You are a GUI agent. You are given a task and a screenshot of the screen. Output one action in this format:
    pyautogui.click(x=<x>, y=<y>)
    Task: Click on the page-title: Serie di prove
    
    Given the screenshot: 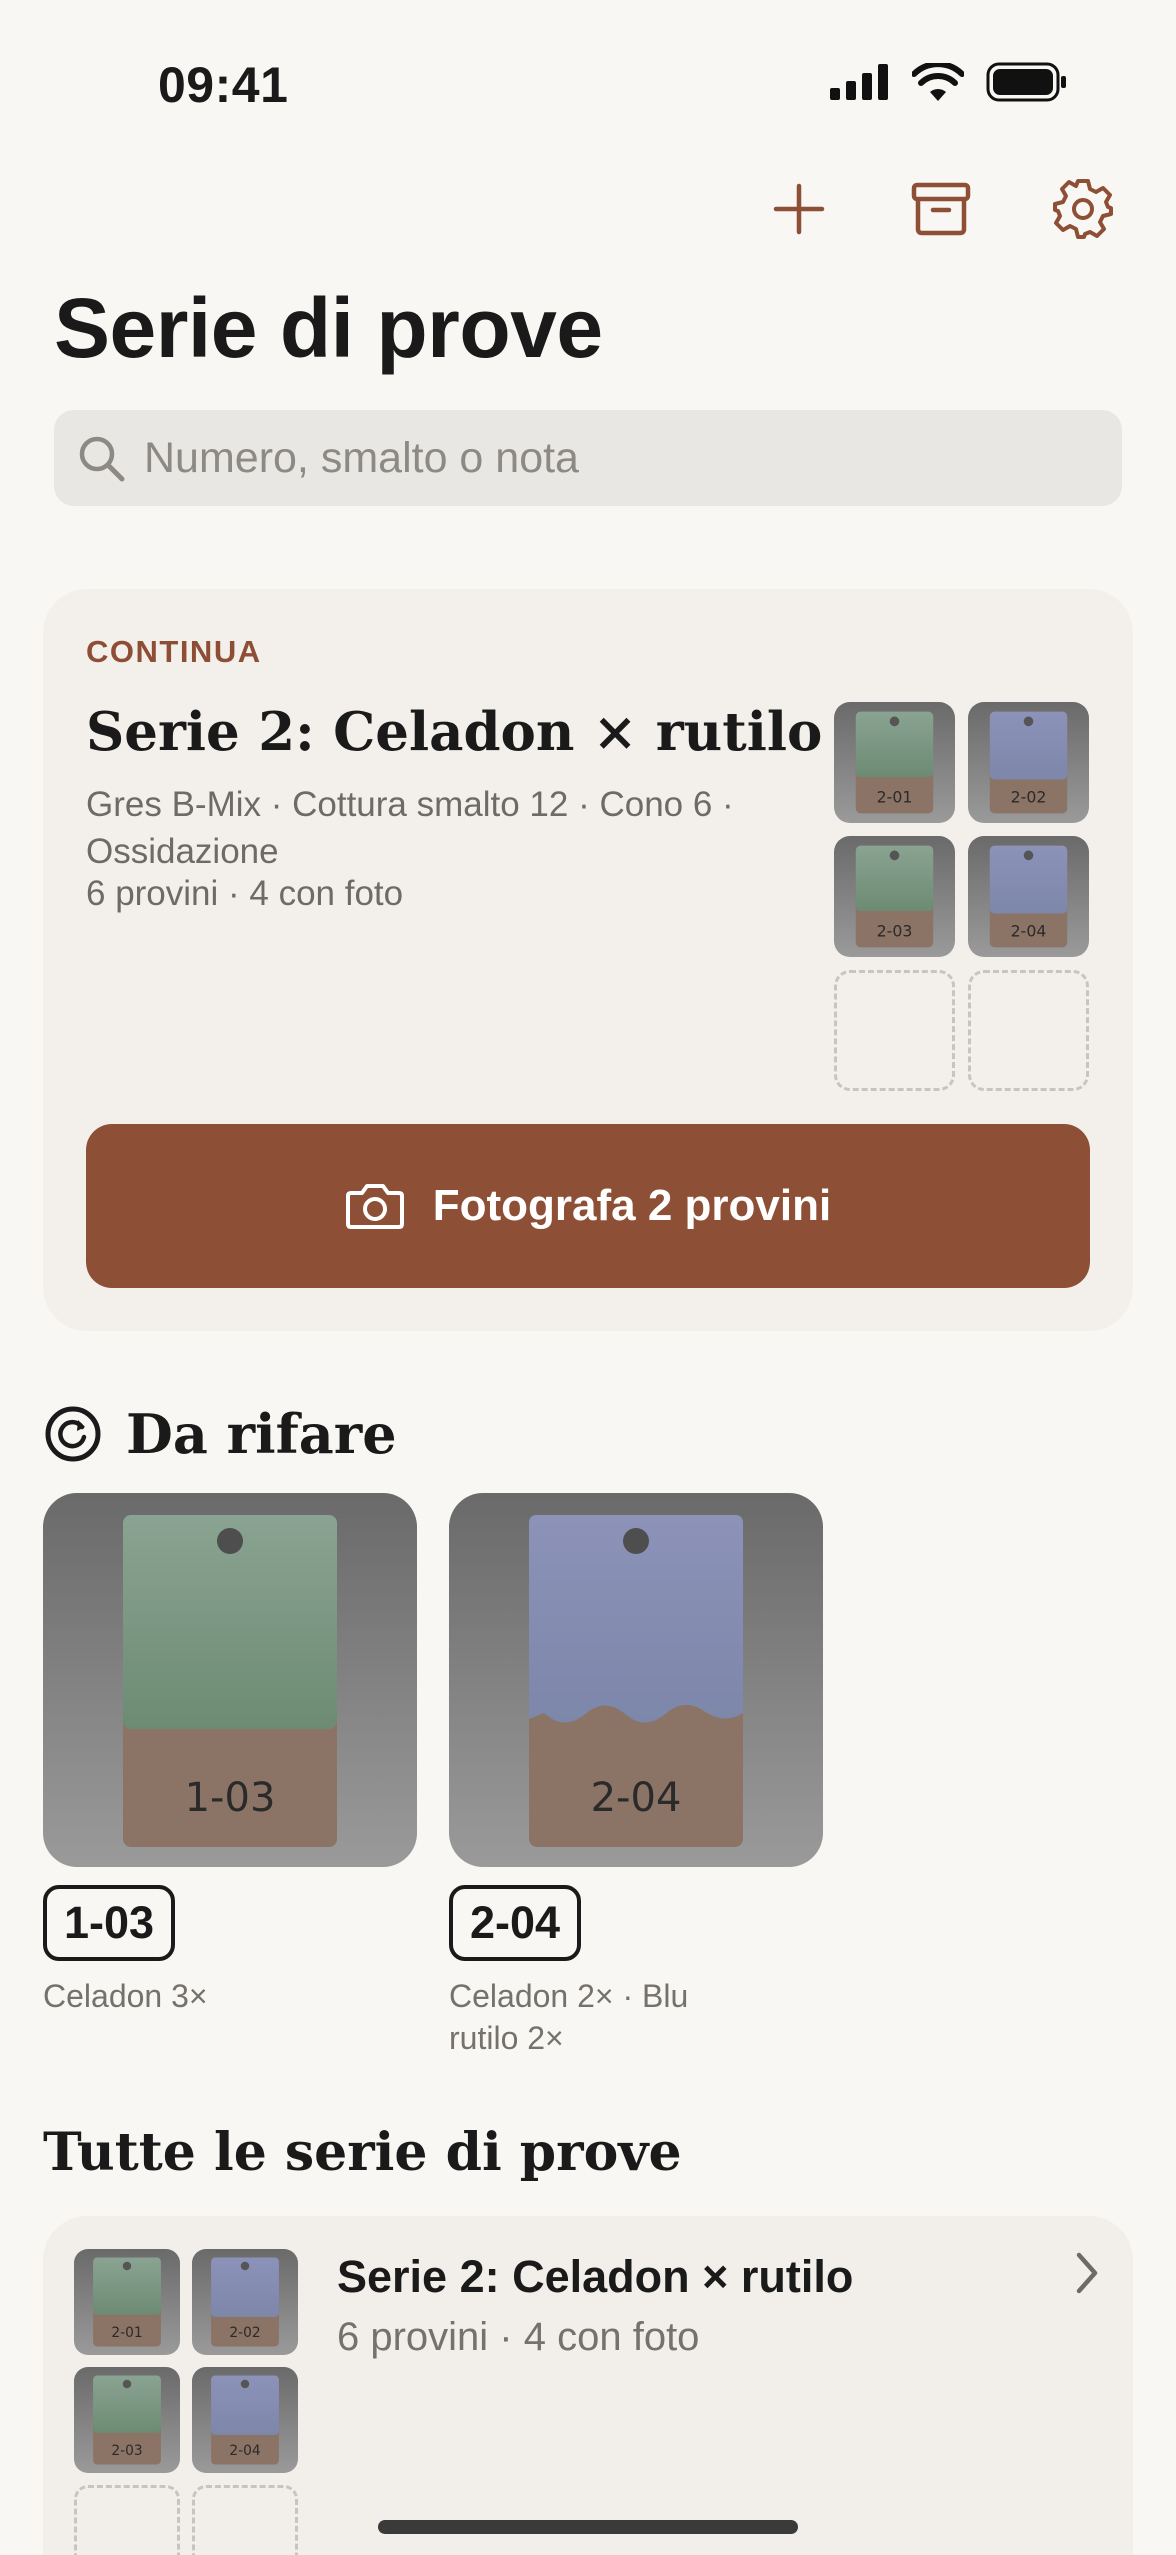 What is the action you would take?
    pyautogui.click(x=328, y=328)
    